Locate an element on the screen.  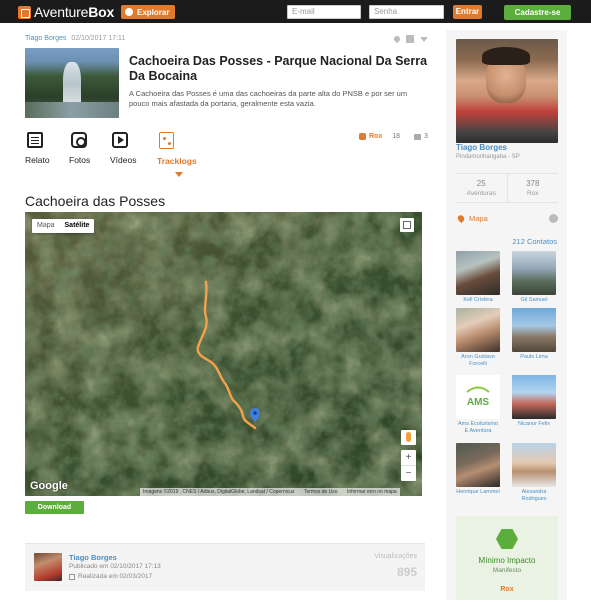
report-error-link: Informar erro no mapa is located at coordinates (372, 492).